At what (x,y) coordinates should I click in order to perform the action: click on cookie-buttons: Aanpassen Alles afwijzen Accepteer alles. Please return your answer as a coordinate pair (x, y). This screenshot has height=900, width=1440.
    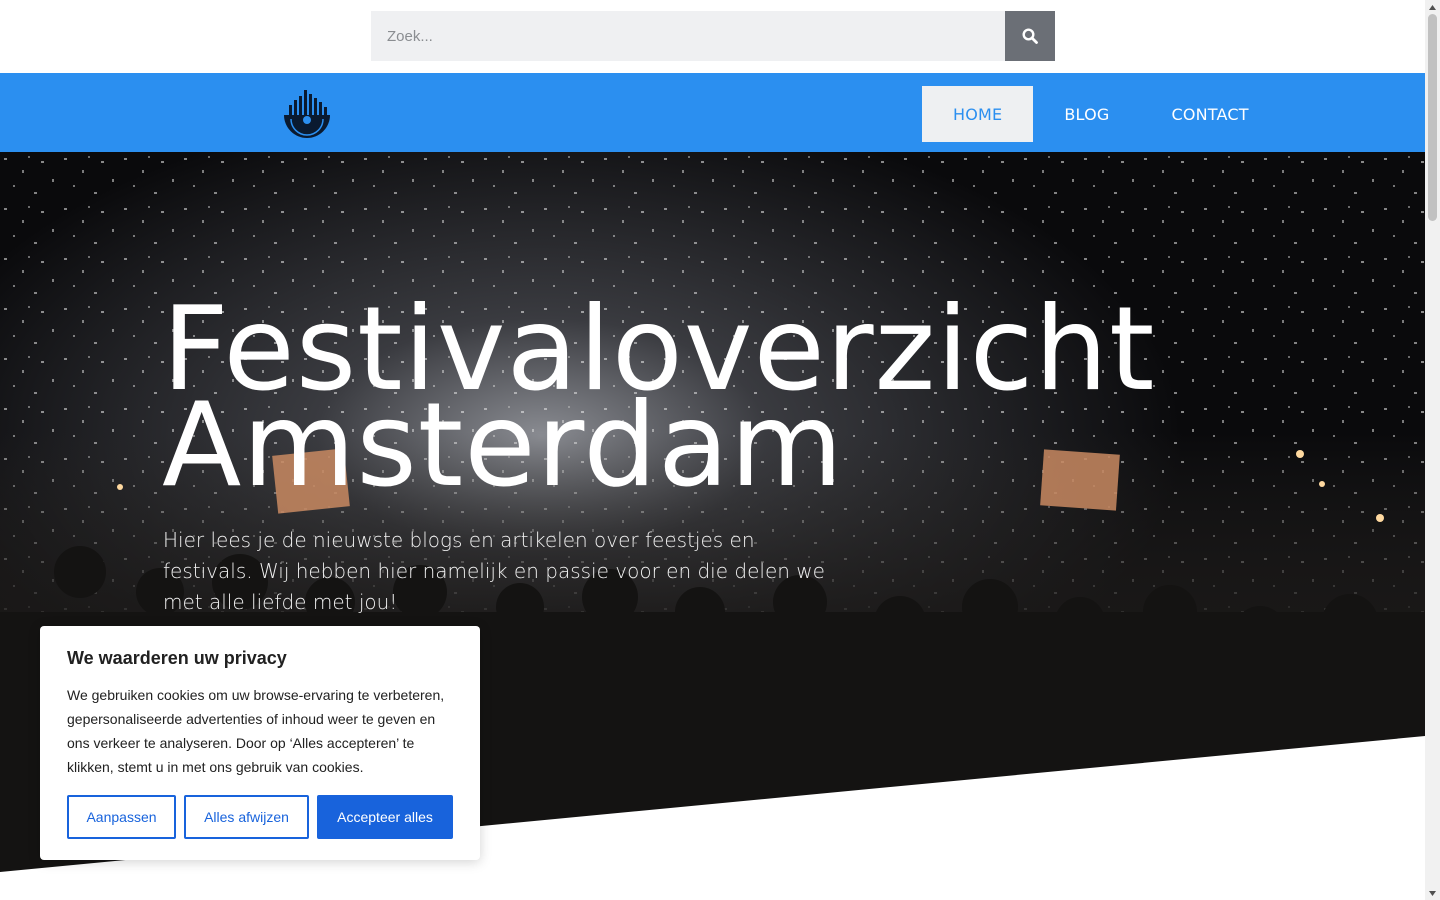
    Looking at the image, I should click on (260, 817).